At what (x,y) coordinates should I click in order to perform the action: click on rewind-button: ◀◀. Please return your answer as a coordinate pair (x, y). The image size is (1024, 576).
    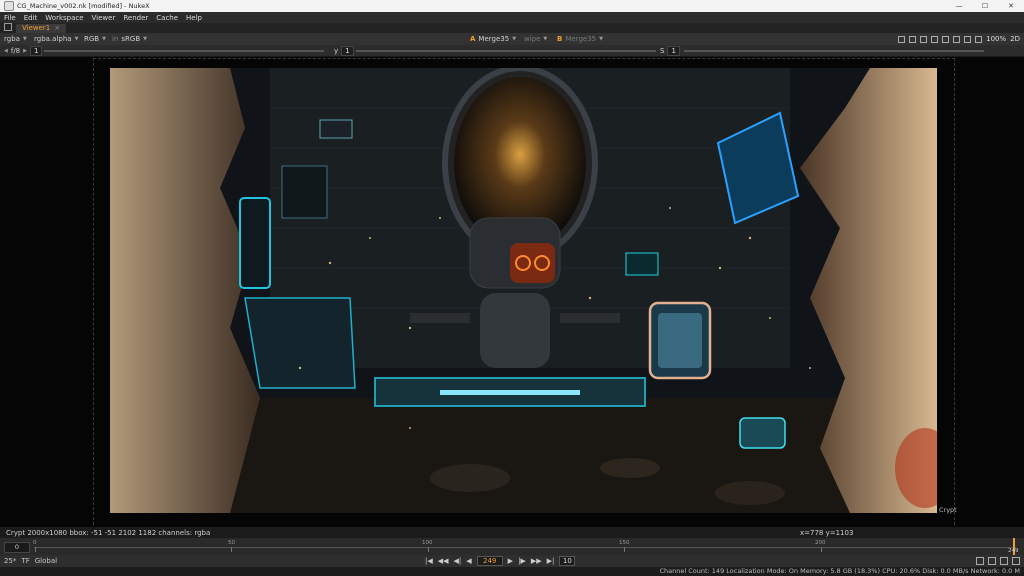
    Looking at the image, I should click on (443, 561).